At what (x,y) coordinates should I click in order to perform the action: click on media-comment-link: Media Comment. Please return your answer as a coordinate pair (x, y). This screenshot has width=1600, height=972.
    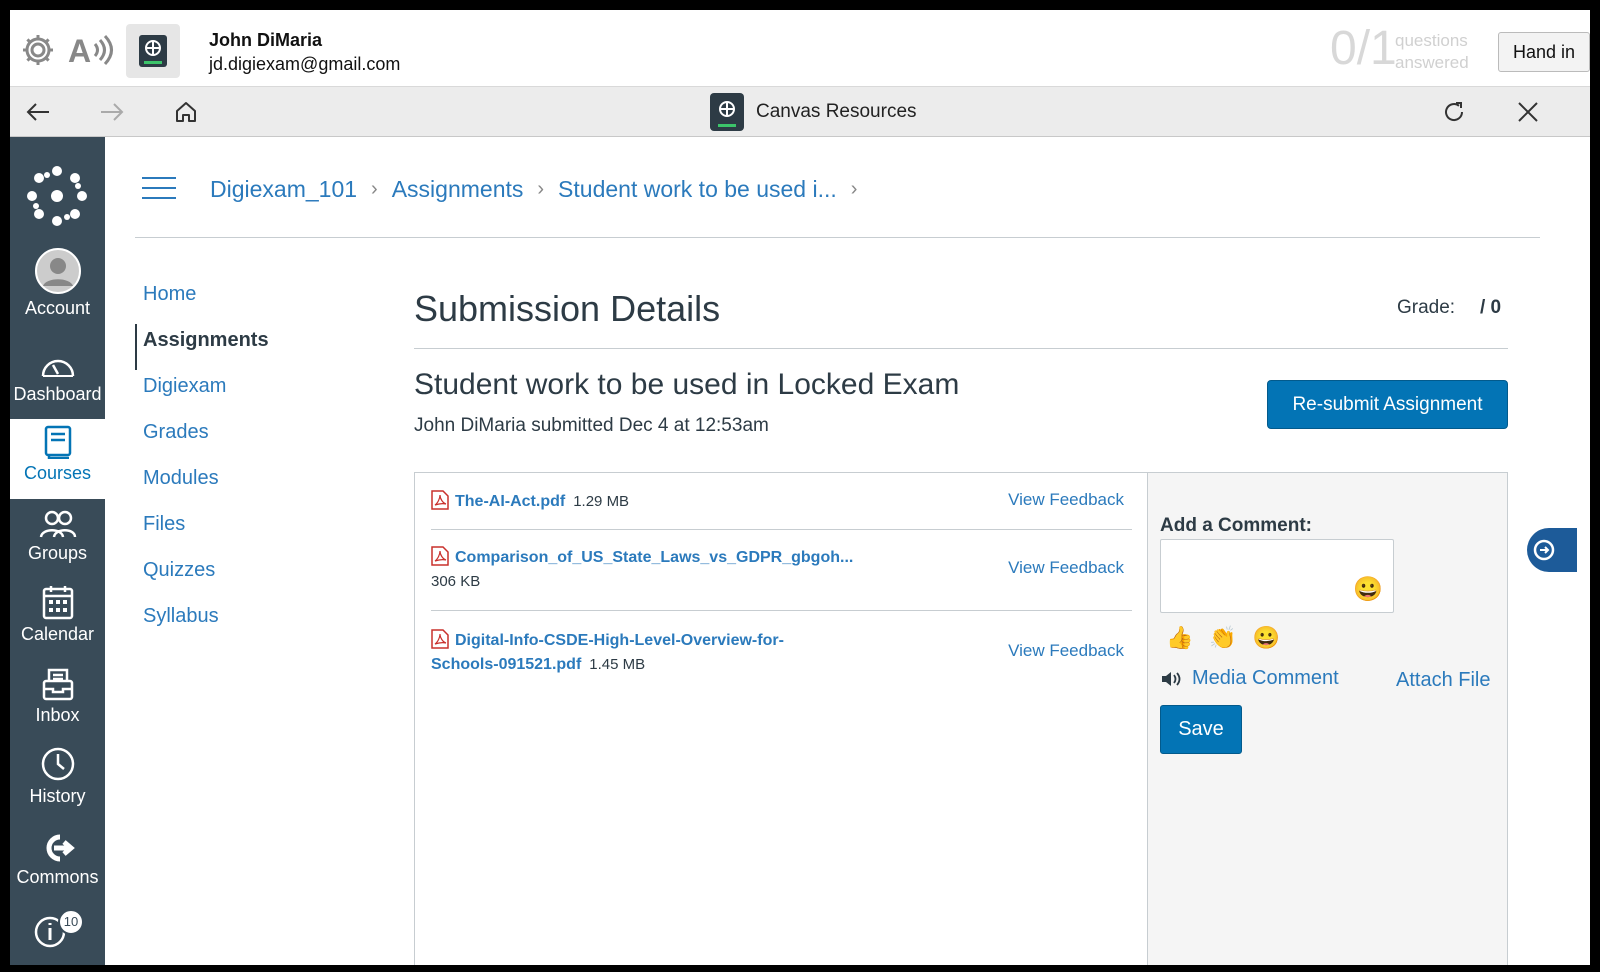
    Looking at the image, I should click on (1249, 678).